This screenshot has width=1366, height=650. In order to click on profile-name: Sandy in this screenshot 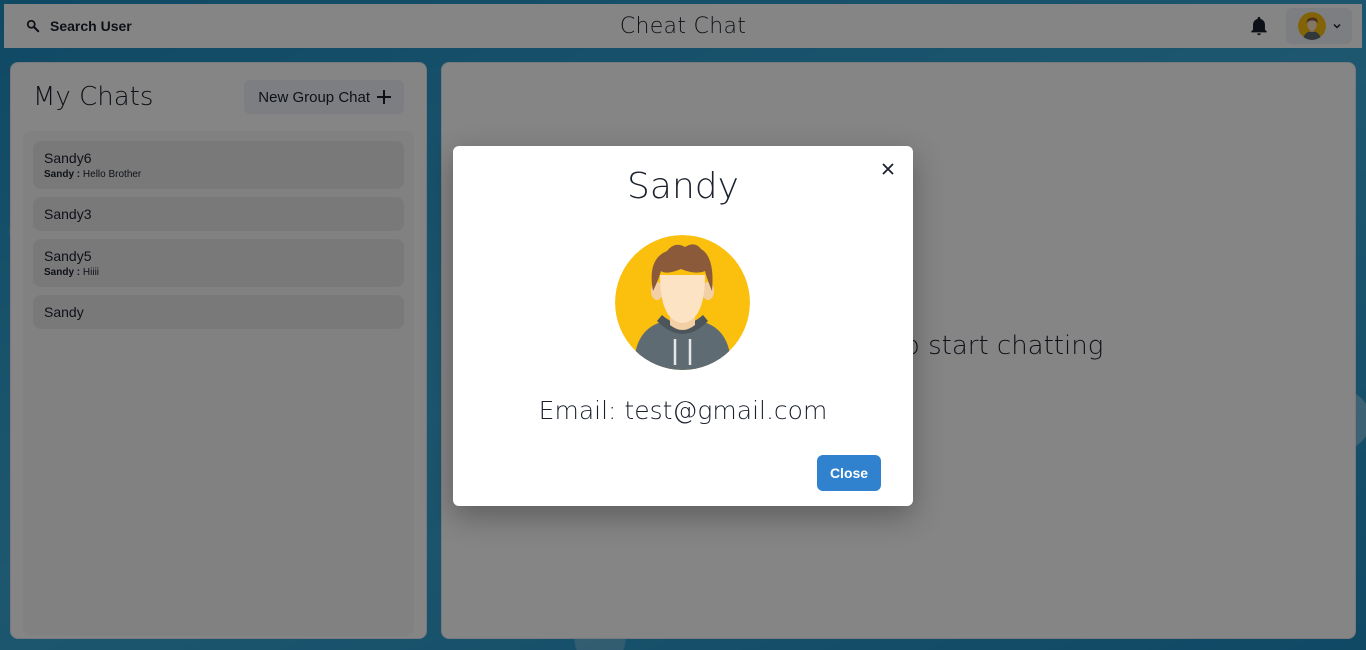, I will do `click(683, 186)`.